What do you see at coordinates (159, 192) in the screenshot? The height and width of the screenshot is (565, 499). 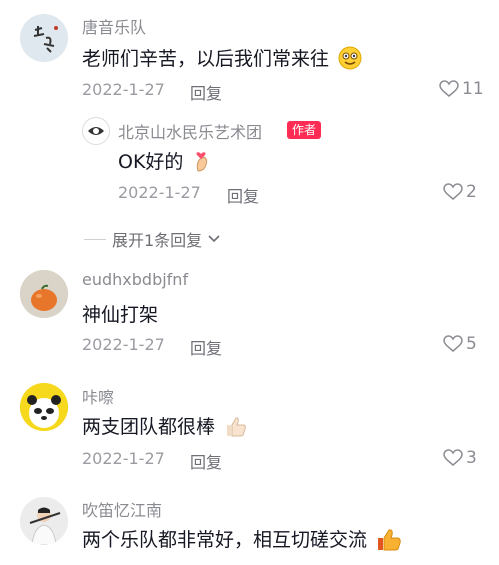 I see `reply-date: 2022-1-27` at bounding box center [159, 192].